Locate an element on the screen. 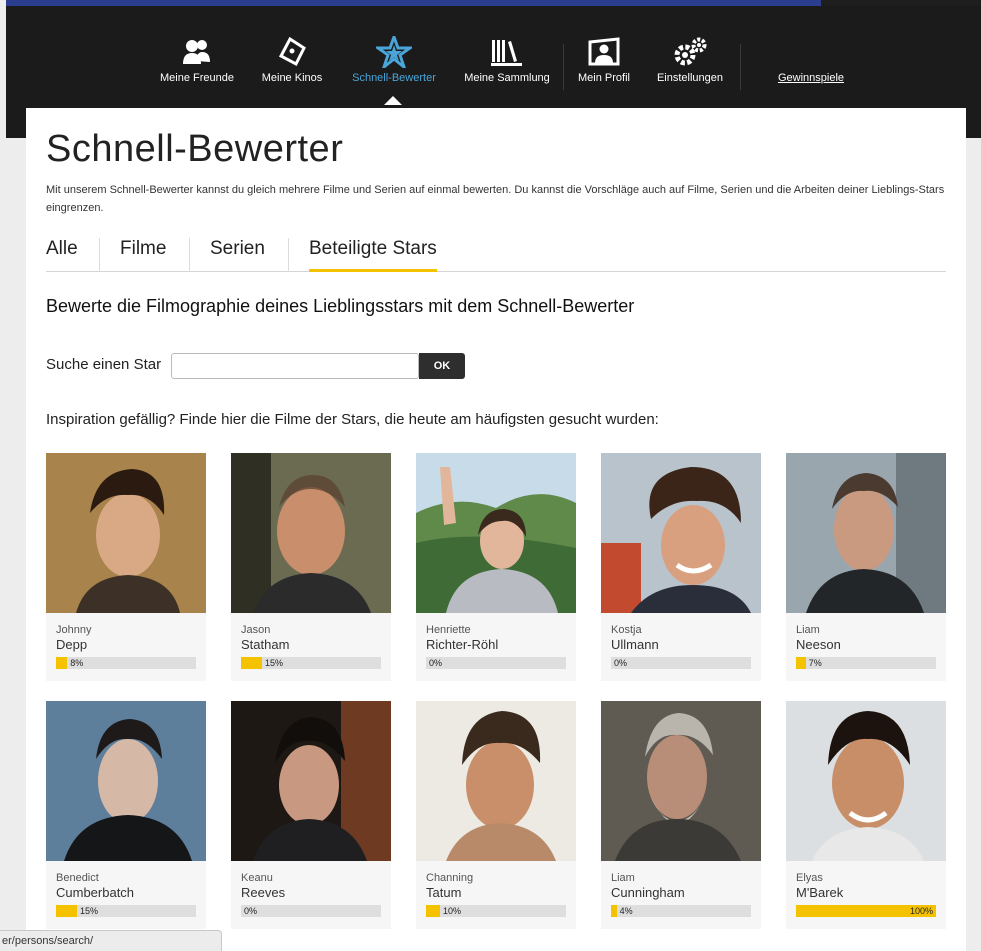 Image resolution: width=981 pixels, height=951 pixels. nav-label: Gewinnspiele is located at coordinates (811, 78).